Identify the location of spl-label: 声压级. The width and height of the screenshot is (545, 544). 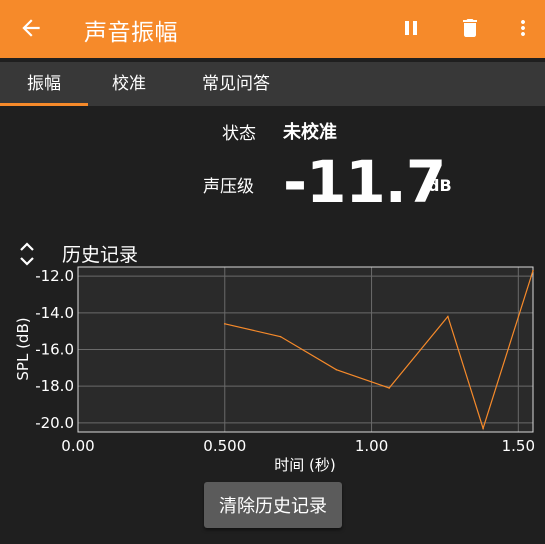
(228, 187).